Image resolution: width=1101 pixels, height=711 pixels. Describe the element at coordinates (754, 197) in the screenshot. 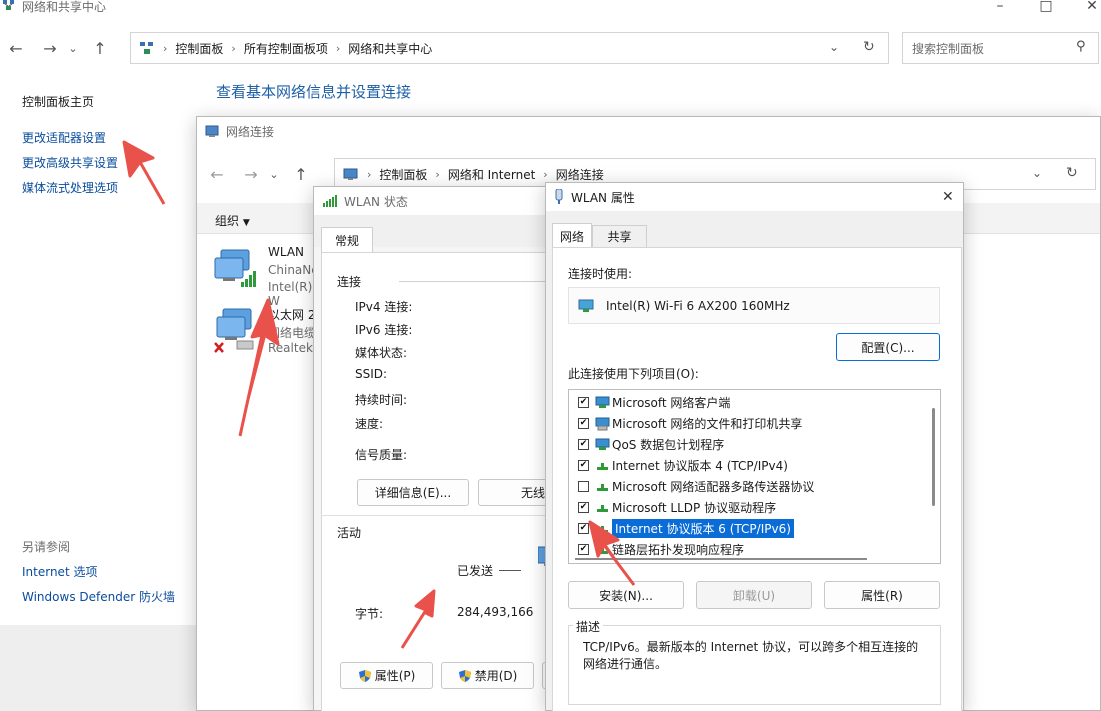

I see `title-bar: WLAN 属性 ✕` at that location.